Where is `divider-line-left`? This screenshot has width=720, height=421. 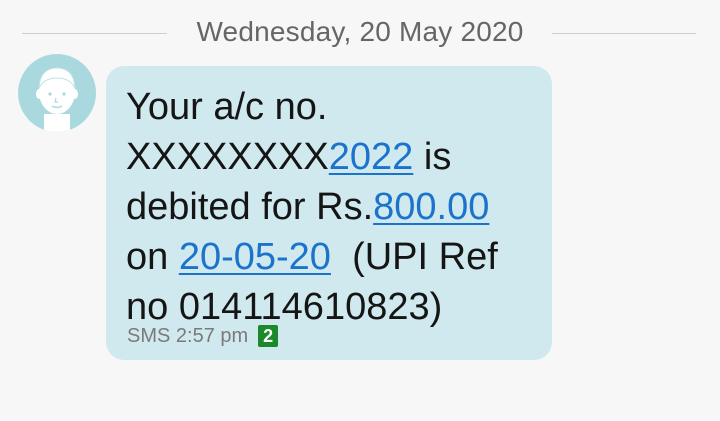
divider-line-left is located at coordinates (94, 33).